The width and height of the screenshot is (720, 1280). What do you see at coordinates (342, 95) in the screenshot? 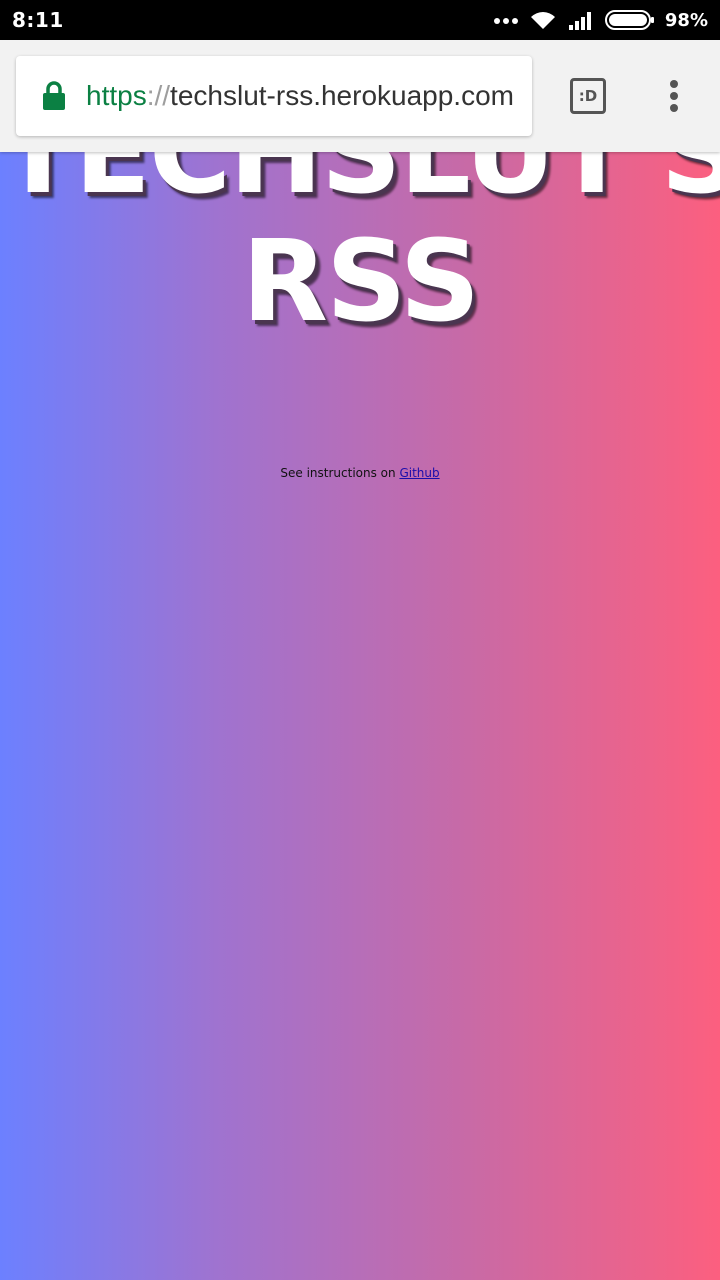
I see `url-host: techslut-rss.herokuapp.com` at bounding box center [342, 95].